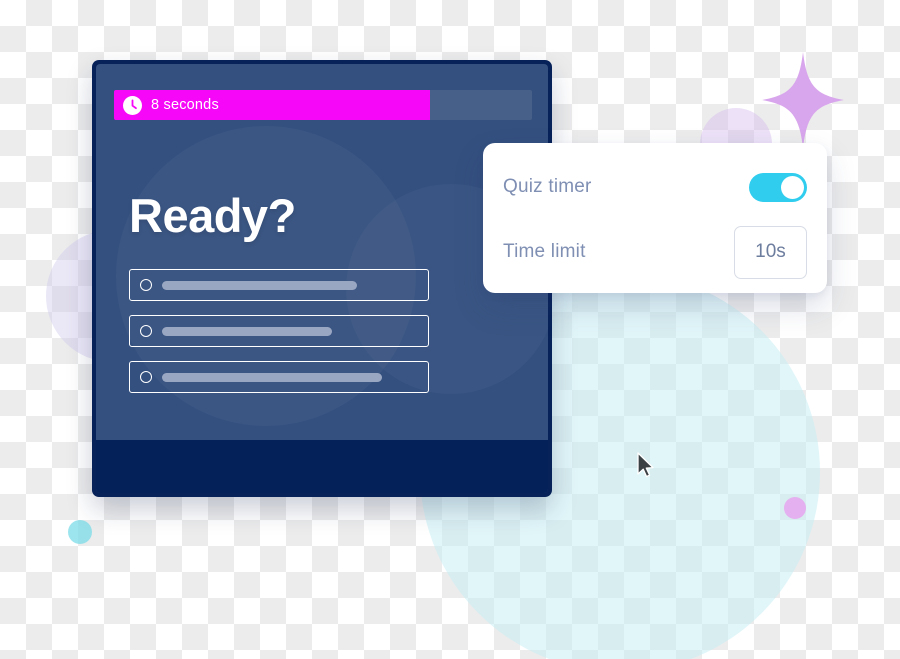 The height and width of the screenshot is (659, 900). What do you see at coordinates (322, 466) in the screenshot?
I see `quiz-window-footer` at bounding box center [322, 466].